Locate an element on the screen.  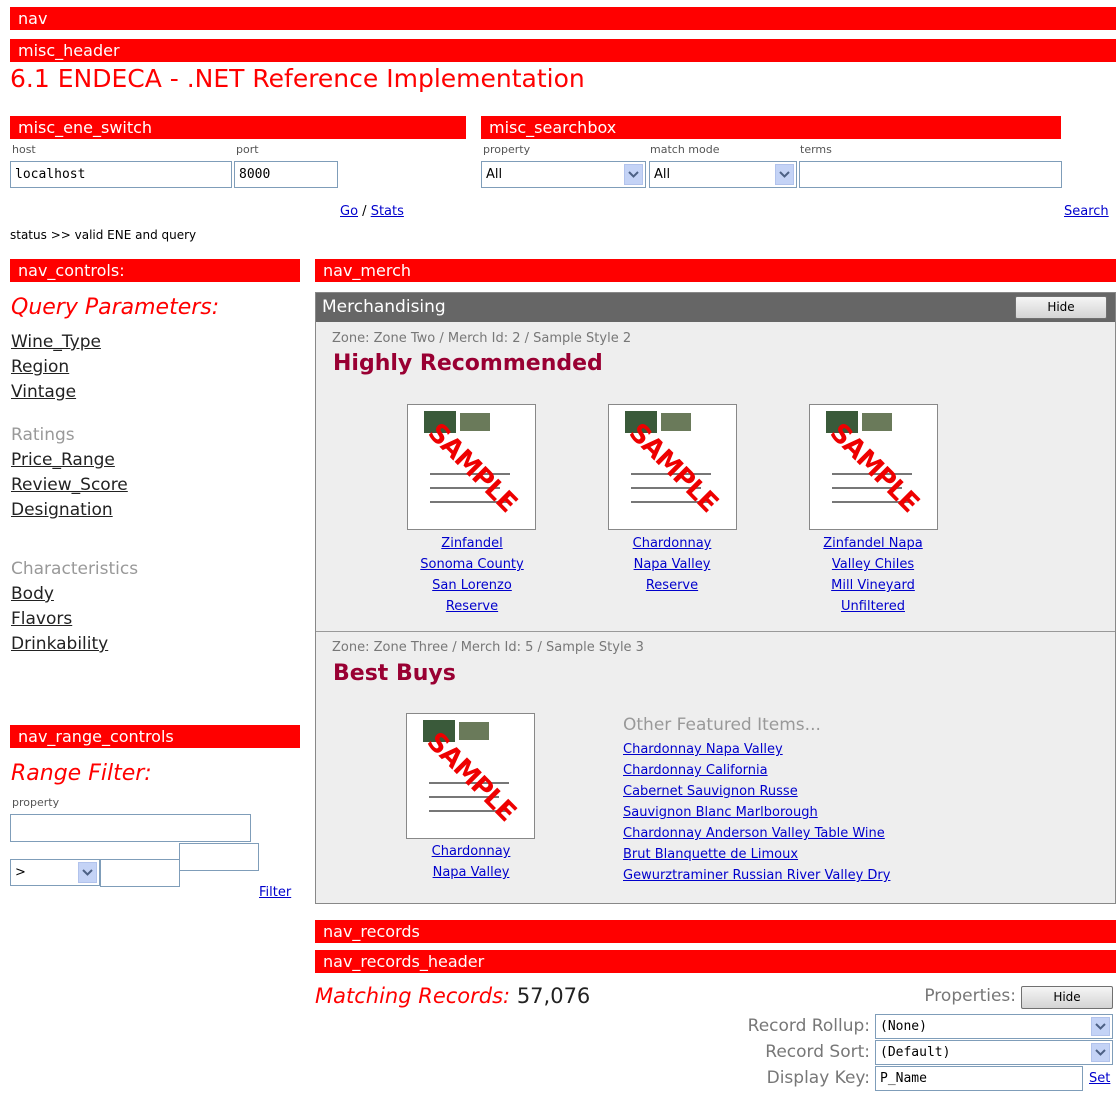
wine-link: Unfiltered is located at coordinates (873, 606).